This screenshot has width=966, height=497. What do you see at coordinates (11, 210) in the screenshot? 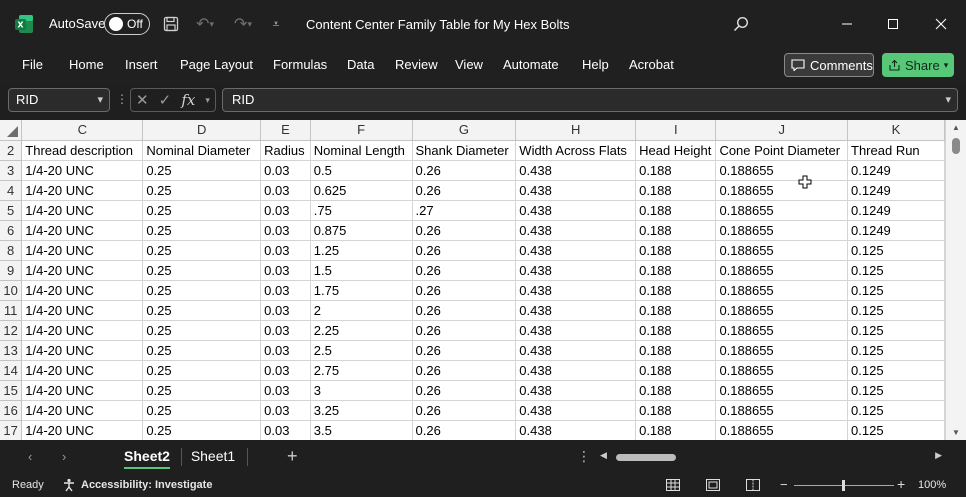
I see `row-number: 5` at bounding box center [11, 210].